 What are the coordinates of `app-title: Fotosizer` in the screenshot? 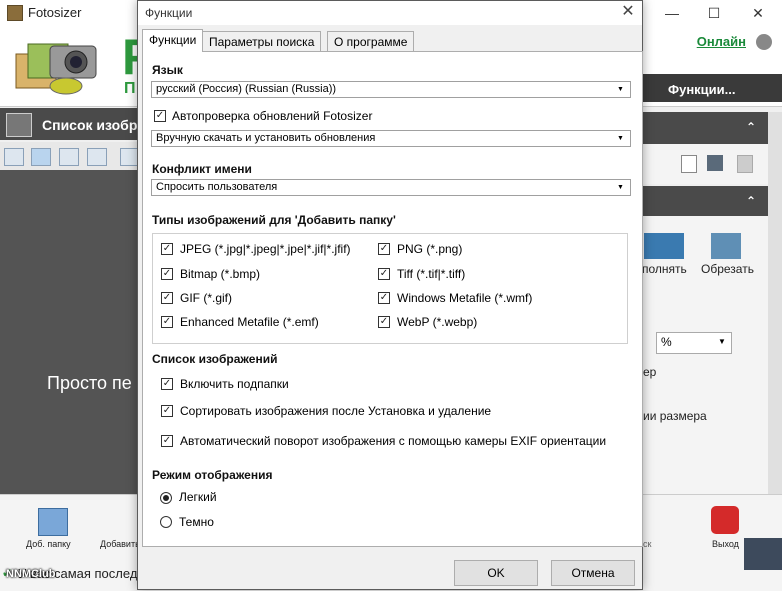 It's located at (55, 12).